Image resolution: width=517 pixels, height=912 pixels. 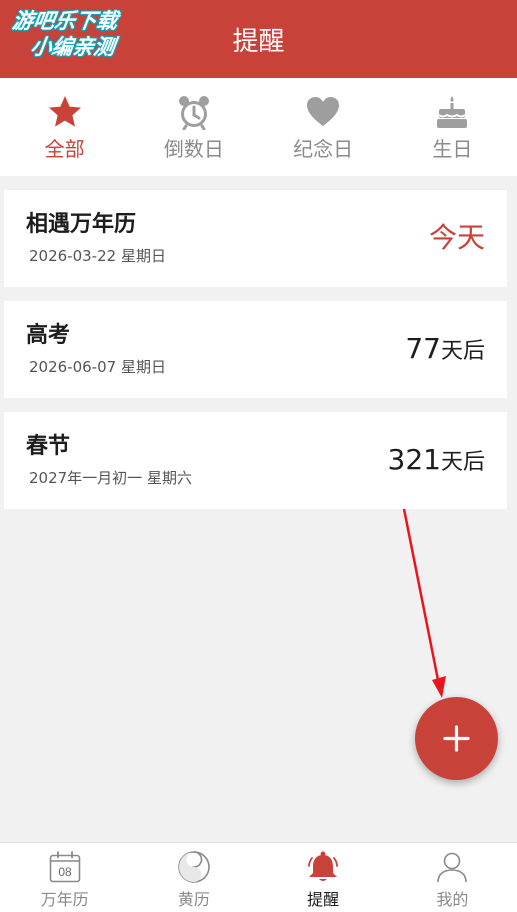 I want to click on alarm-clock-icon, so click(x=193, y=113).